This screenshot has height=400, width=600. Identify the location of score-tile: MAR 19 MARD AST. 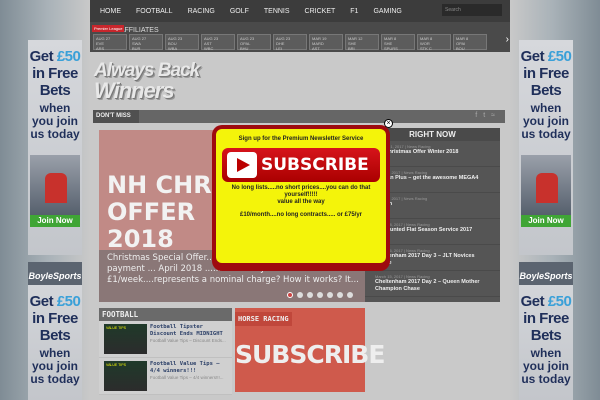
(326, 42).